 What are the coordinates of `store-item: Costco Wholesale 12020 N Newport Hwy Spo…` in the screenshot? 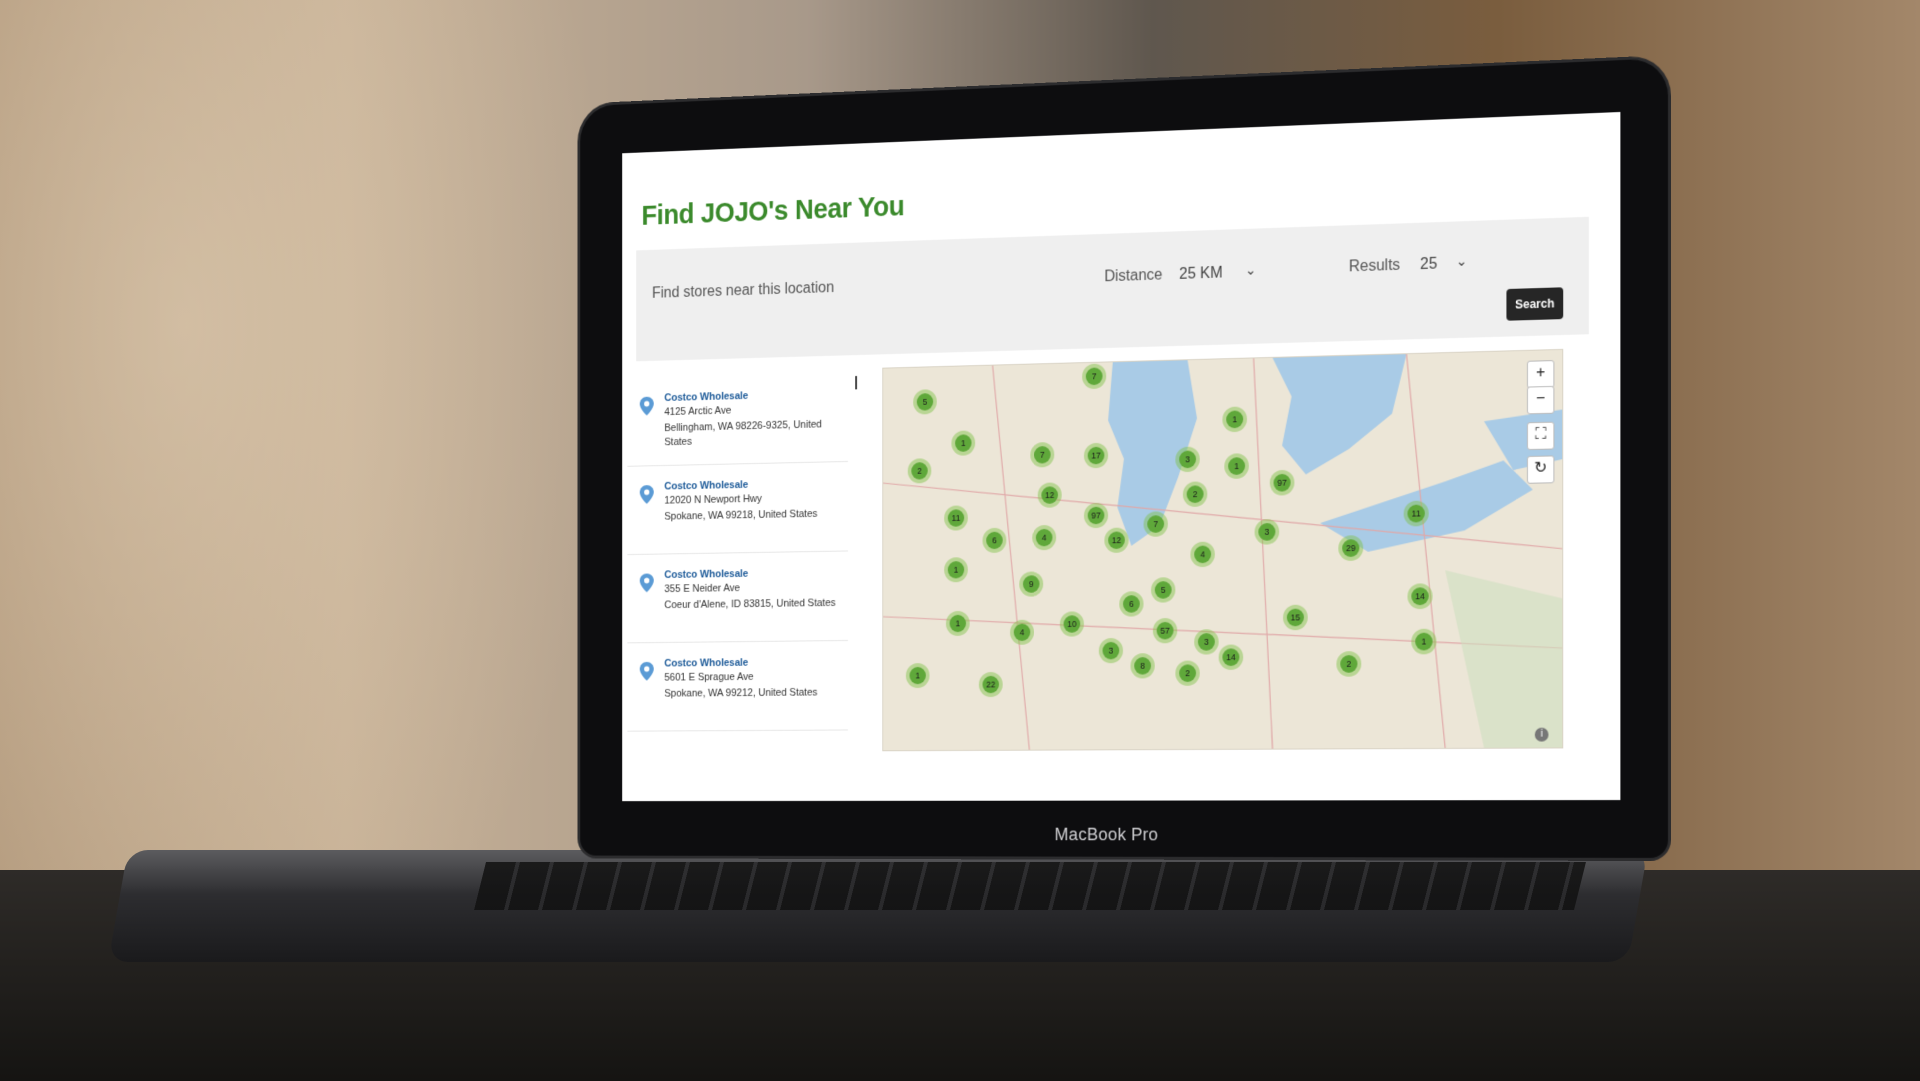 It's located at (737, 508).